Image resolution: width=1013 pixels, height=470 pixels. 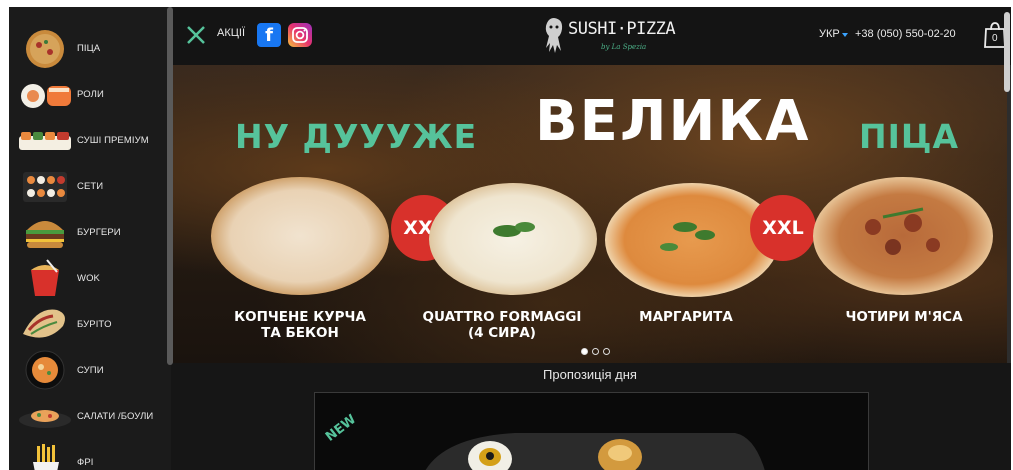 What do you see at coordinates (624, 47) in the screenshot?
I see `logo-subtitle: by La Spezia` at bounding box center [624, 47].